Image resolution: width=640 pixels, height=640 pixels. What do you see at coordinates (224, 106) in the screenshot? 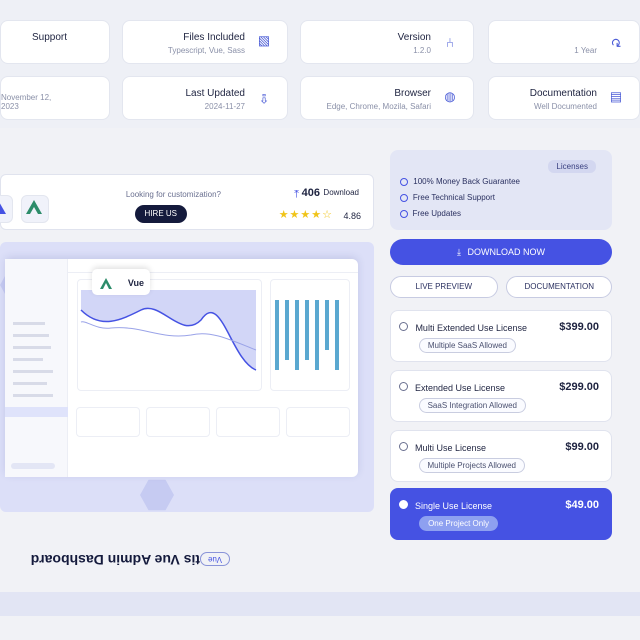
I see `info-label: 2024-11-27` at bounding box center [224, 106].